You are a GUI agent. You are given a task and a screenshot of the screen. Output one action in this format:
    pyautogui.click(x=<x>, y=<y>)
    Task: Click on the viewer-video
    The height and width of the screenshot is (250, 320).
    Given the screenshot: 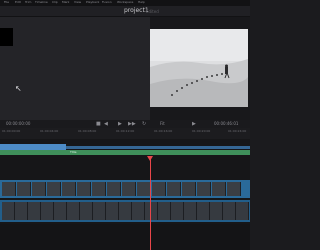 What is the action you would take?
    pyautogui.click(x=199, y=68)
    